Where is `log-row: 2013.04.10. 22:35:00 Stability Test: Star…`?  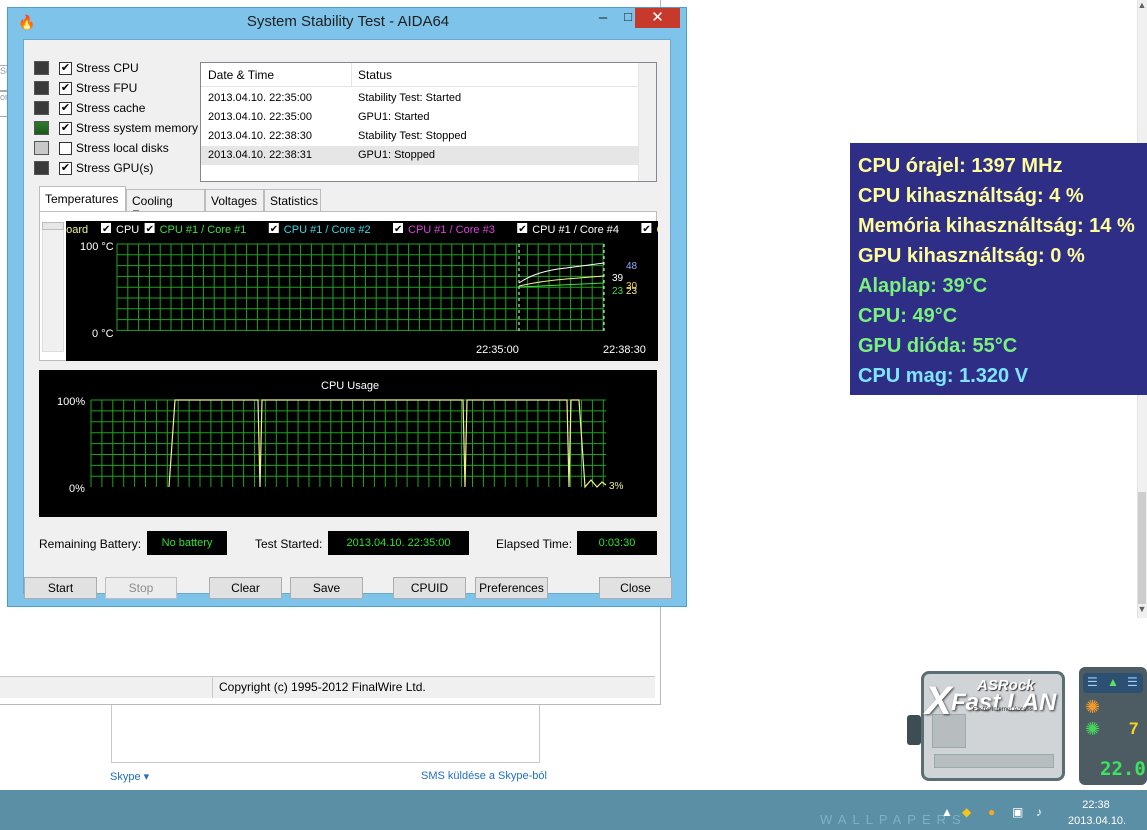
log-row: 2013.04.10. 22:35:00 Stability Test: Star… is located at coordinates (419, 98).